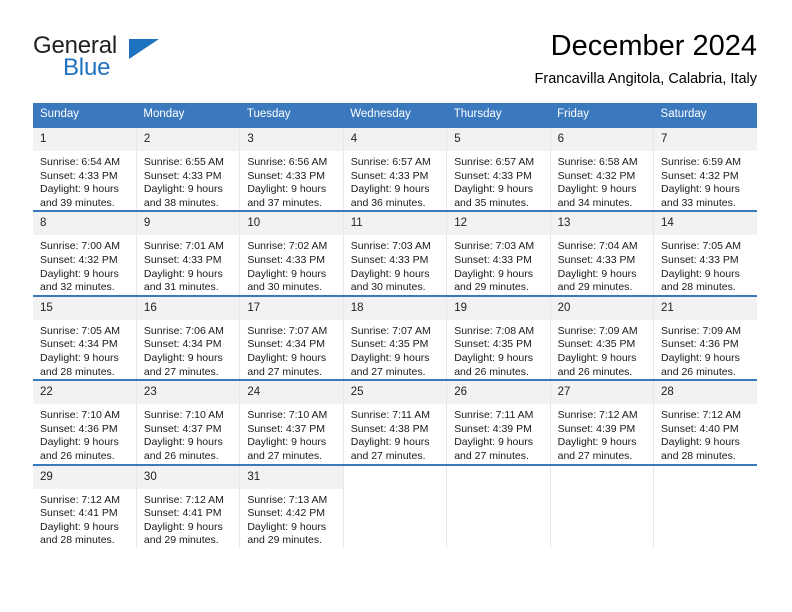 The height and width of the screenshot is (612, 792). What do you see at coordinates (494, 330) in the screenshot?
I see `sunrise-text: Sunrise: 7:08 AM` at bounding box center [494, 330].